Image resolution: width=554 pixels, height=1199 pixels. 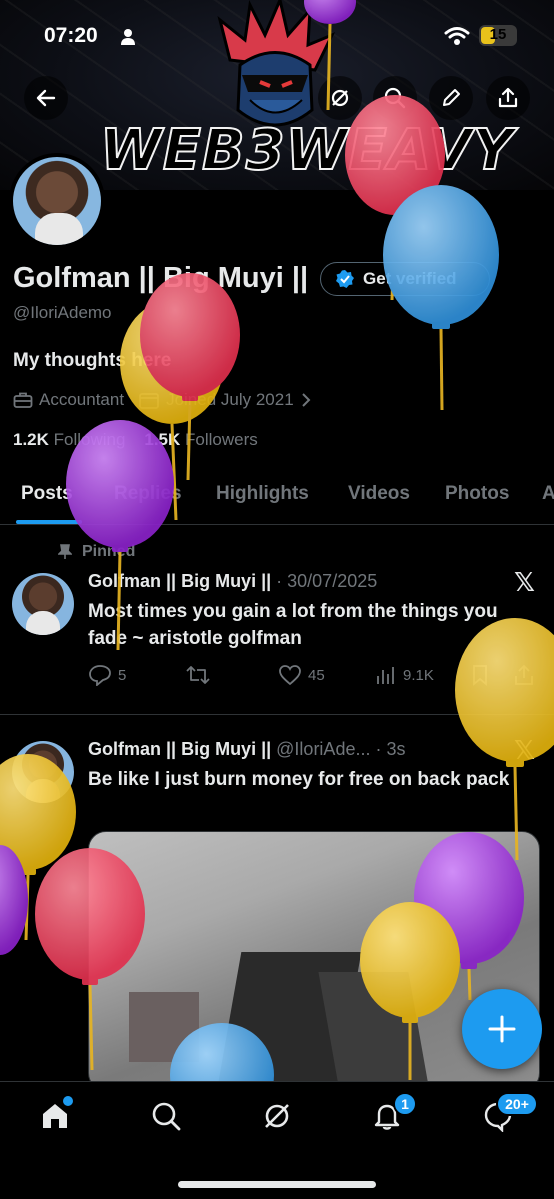 I want to click on battery-indicator: 15, so click(x=498, y=35).